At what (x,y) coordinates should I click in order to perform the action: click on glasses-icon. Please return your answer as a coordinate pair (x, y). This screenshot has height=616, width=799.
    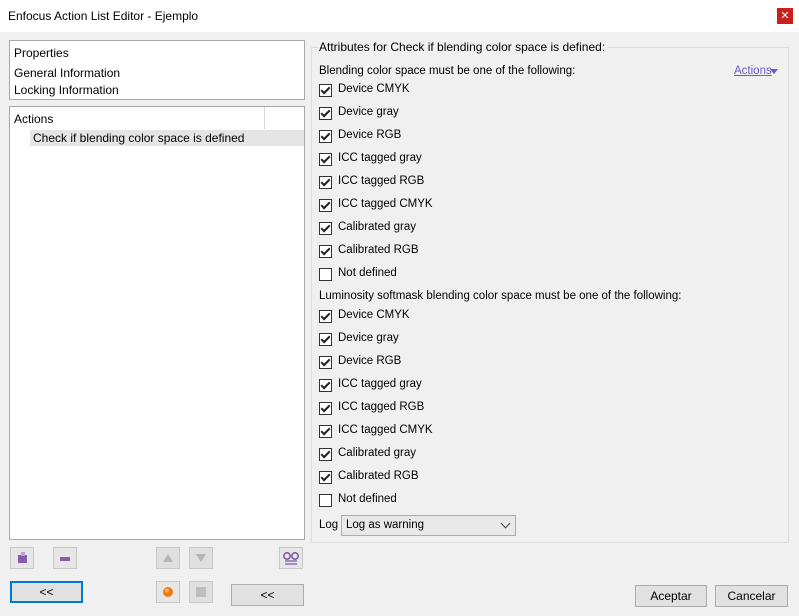
    Looking at the image, I should click on (291, 558).